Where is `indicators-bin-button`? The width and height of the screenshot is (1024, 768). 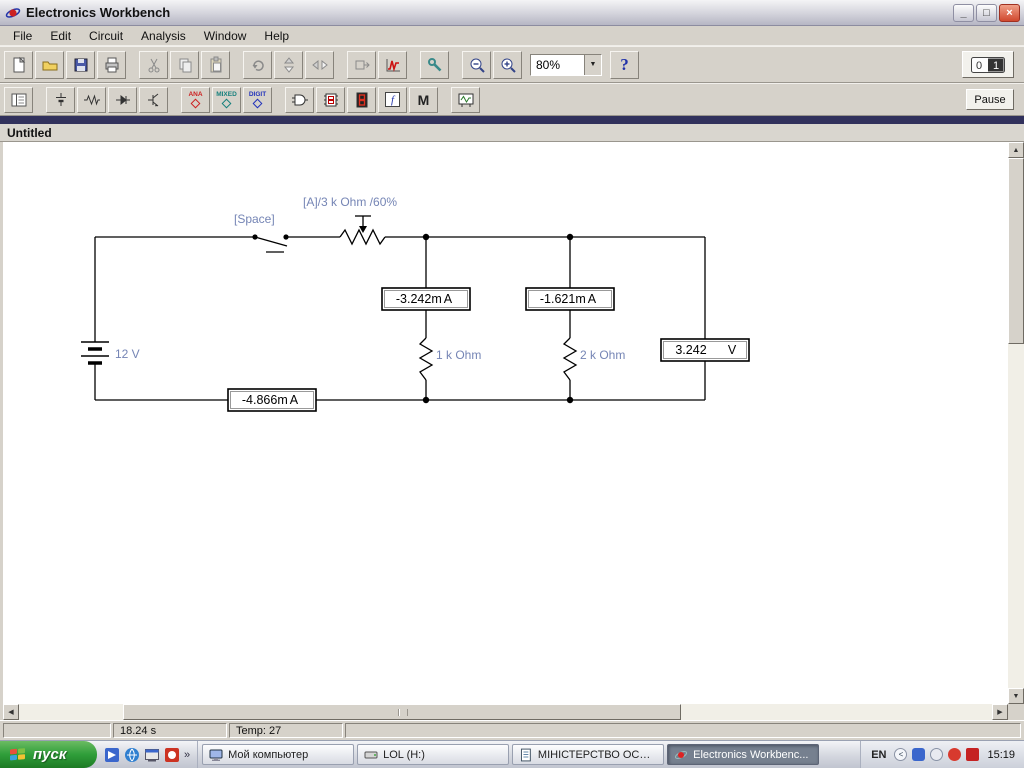
indicators-bin-button is located at coordinates (361, 99).